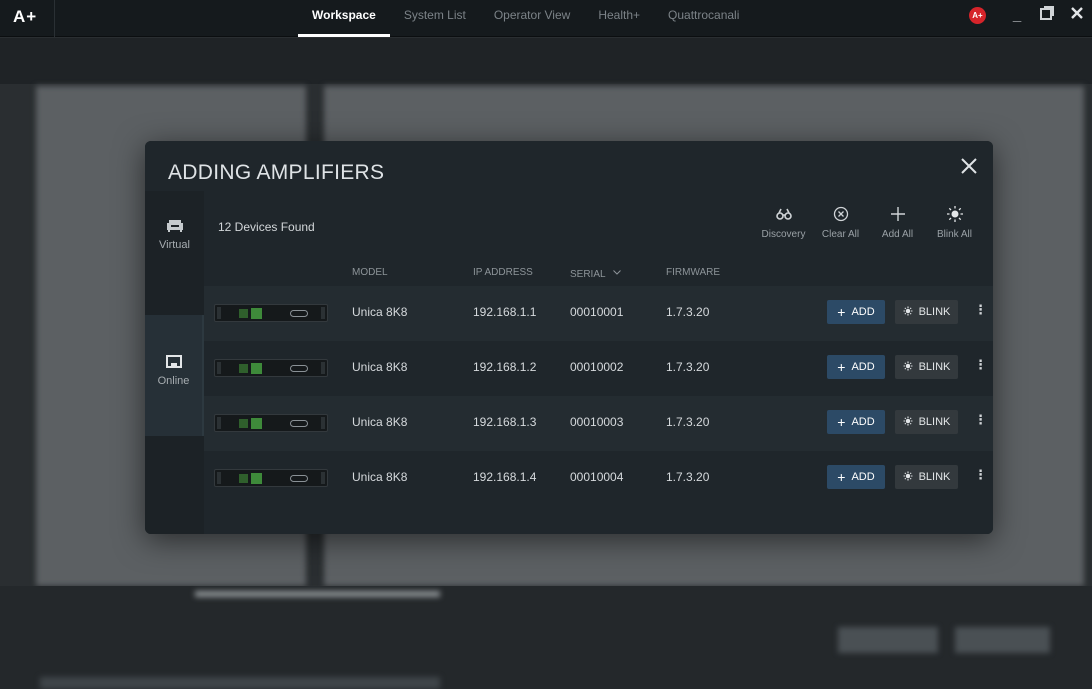  Describe the element at coordinates (617, 272) in the screenshot. I see `chevron-down-icon` at that location.